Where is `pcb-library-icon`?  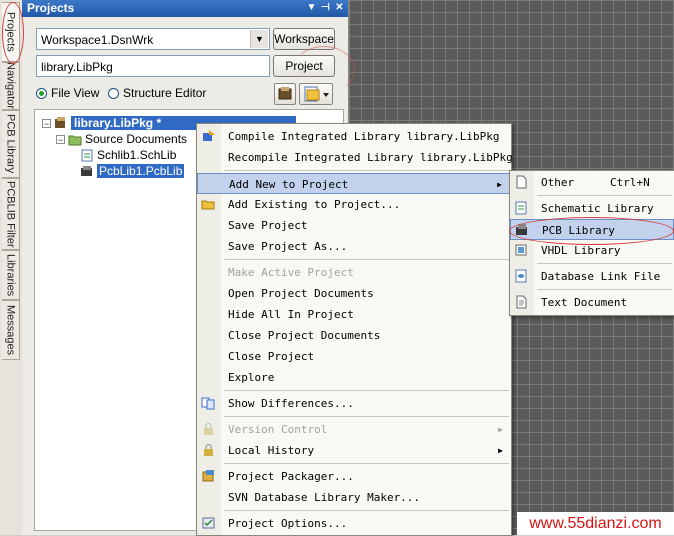
pcb-library-icon is located at coordinates (86, 170).